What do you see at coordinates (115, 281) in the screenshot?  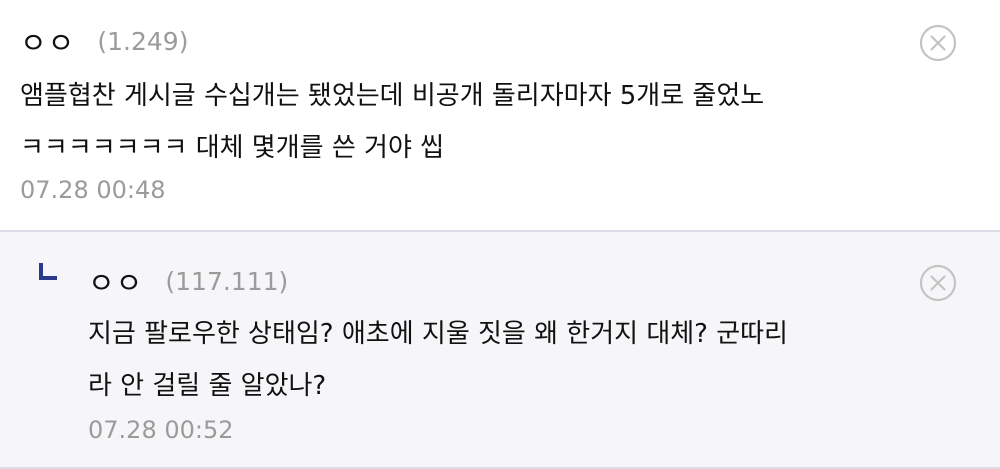 I see `reply-nickname: ㅇㅇ` at bounding box center [115, 281].